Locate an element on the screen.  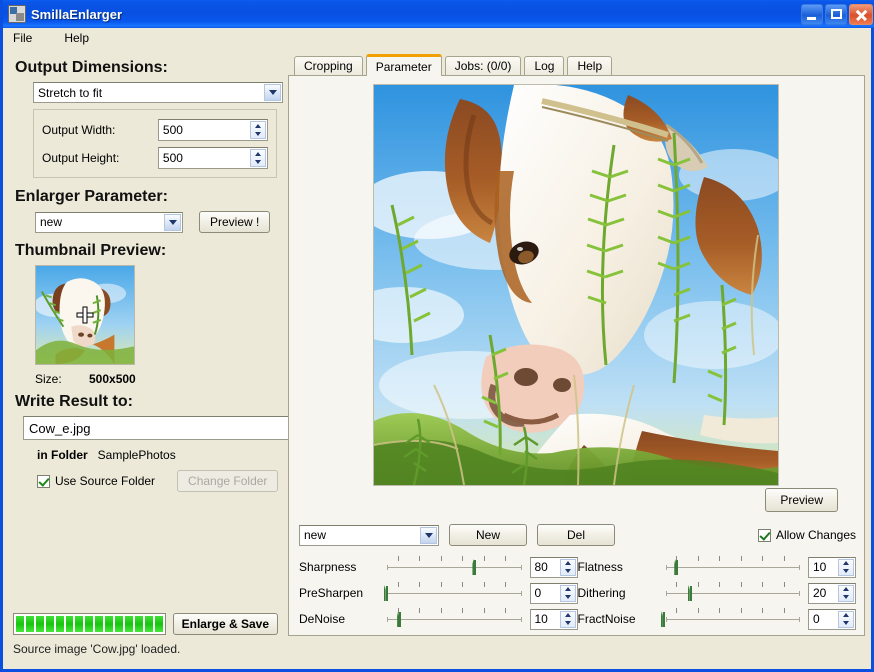
flatness-slider-handle is located at coordinates (680, 568).